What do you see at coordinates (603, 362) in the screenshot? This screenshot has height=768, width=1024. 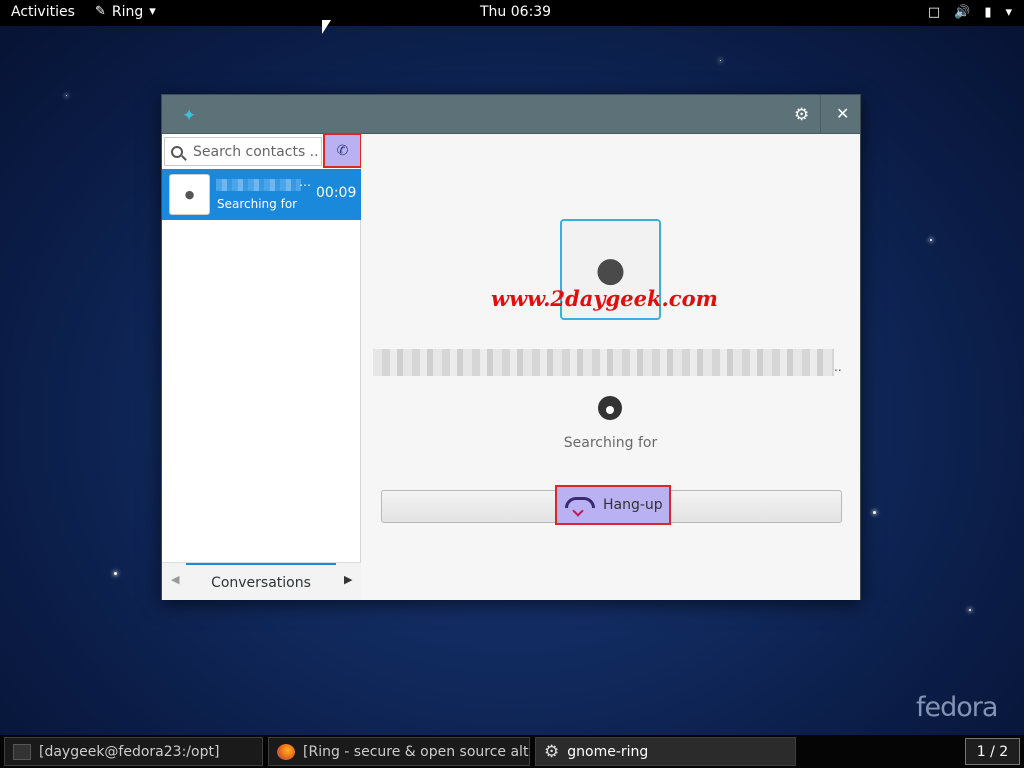 I see `peer-name-redacted` at bounding box center [603, 362].